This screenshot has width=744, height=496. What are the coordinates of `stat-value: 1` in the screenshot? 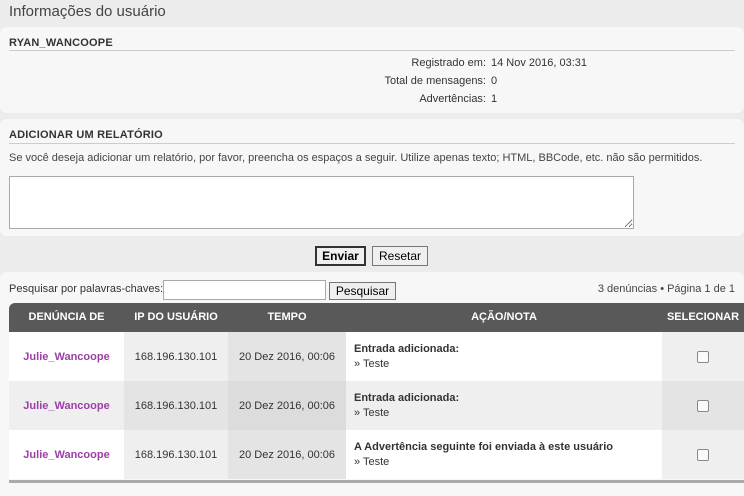 It's located at (494, 99).